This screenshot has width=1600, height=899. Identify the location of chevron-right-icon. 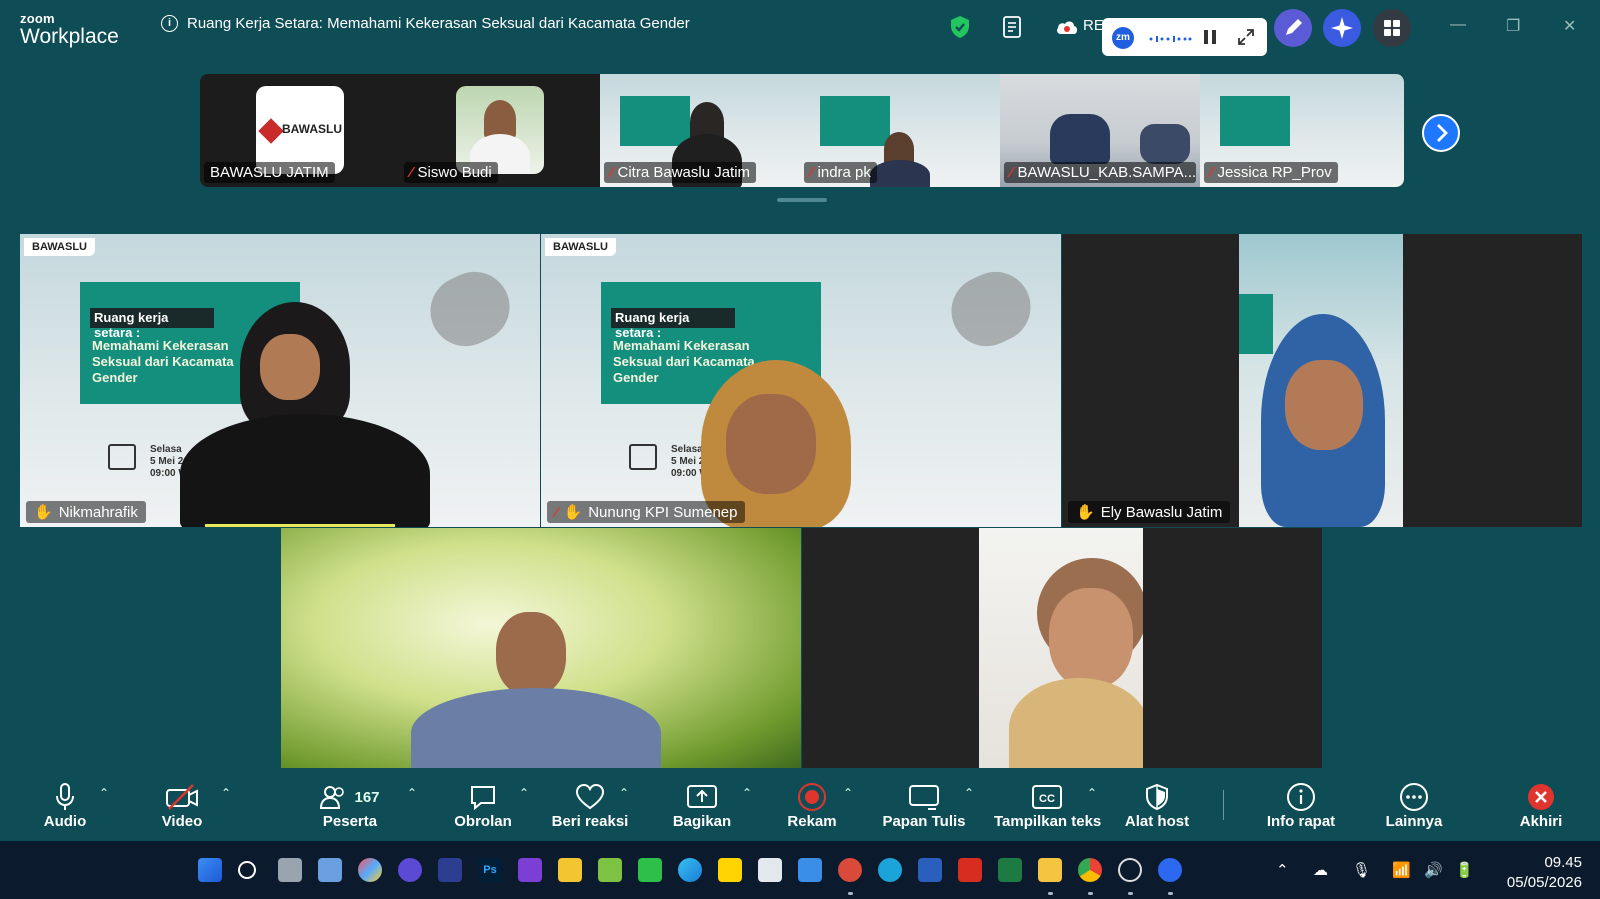
(1442, 133).